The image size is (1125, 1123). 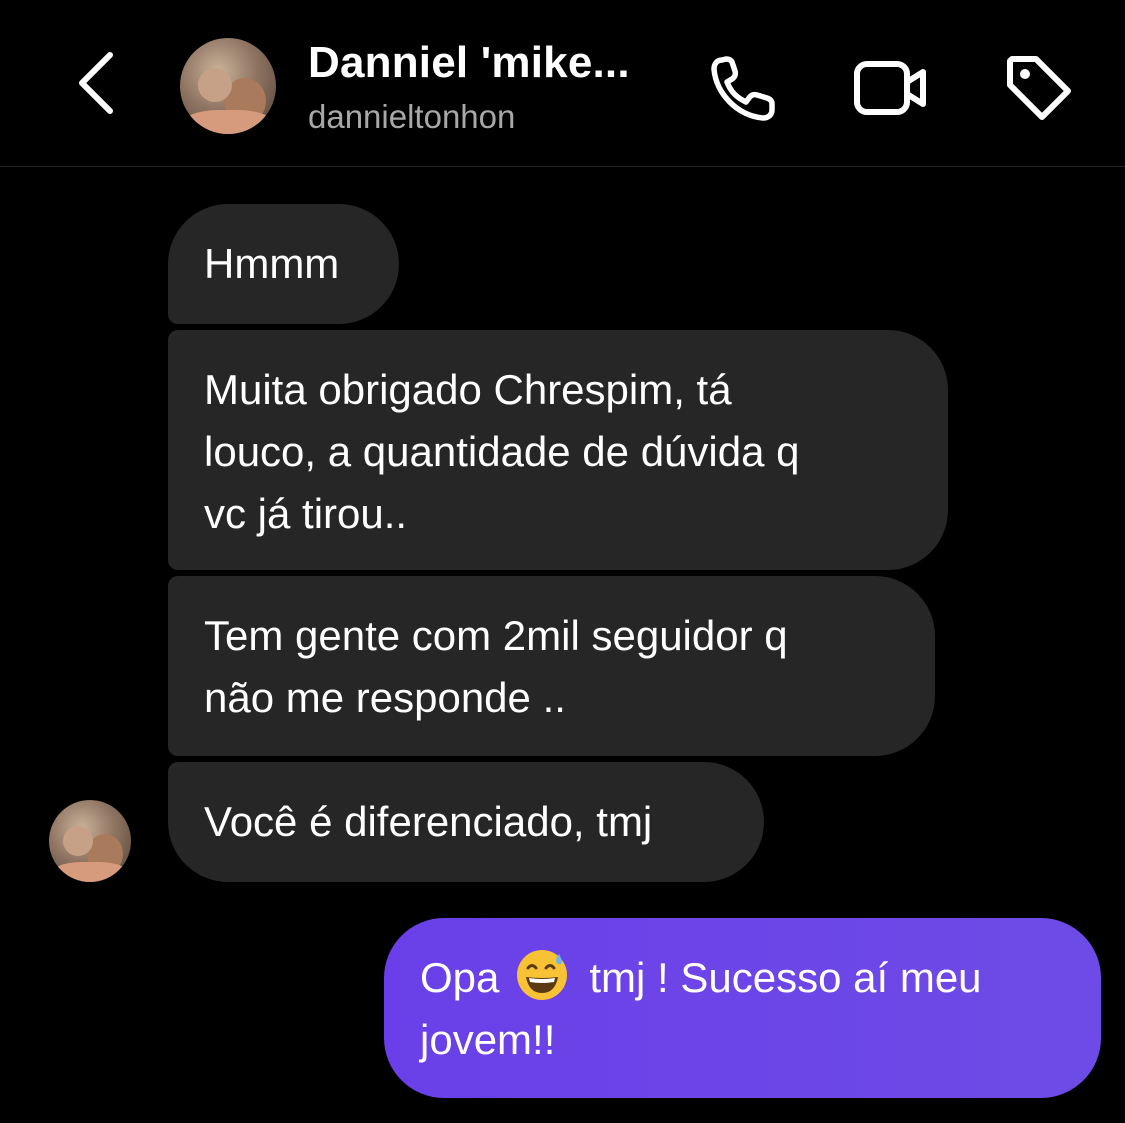 I want to click on received-message: Hmmm, so click(x=283, y=264).